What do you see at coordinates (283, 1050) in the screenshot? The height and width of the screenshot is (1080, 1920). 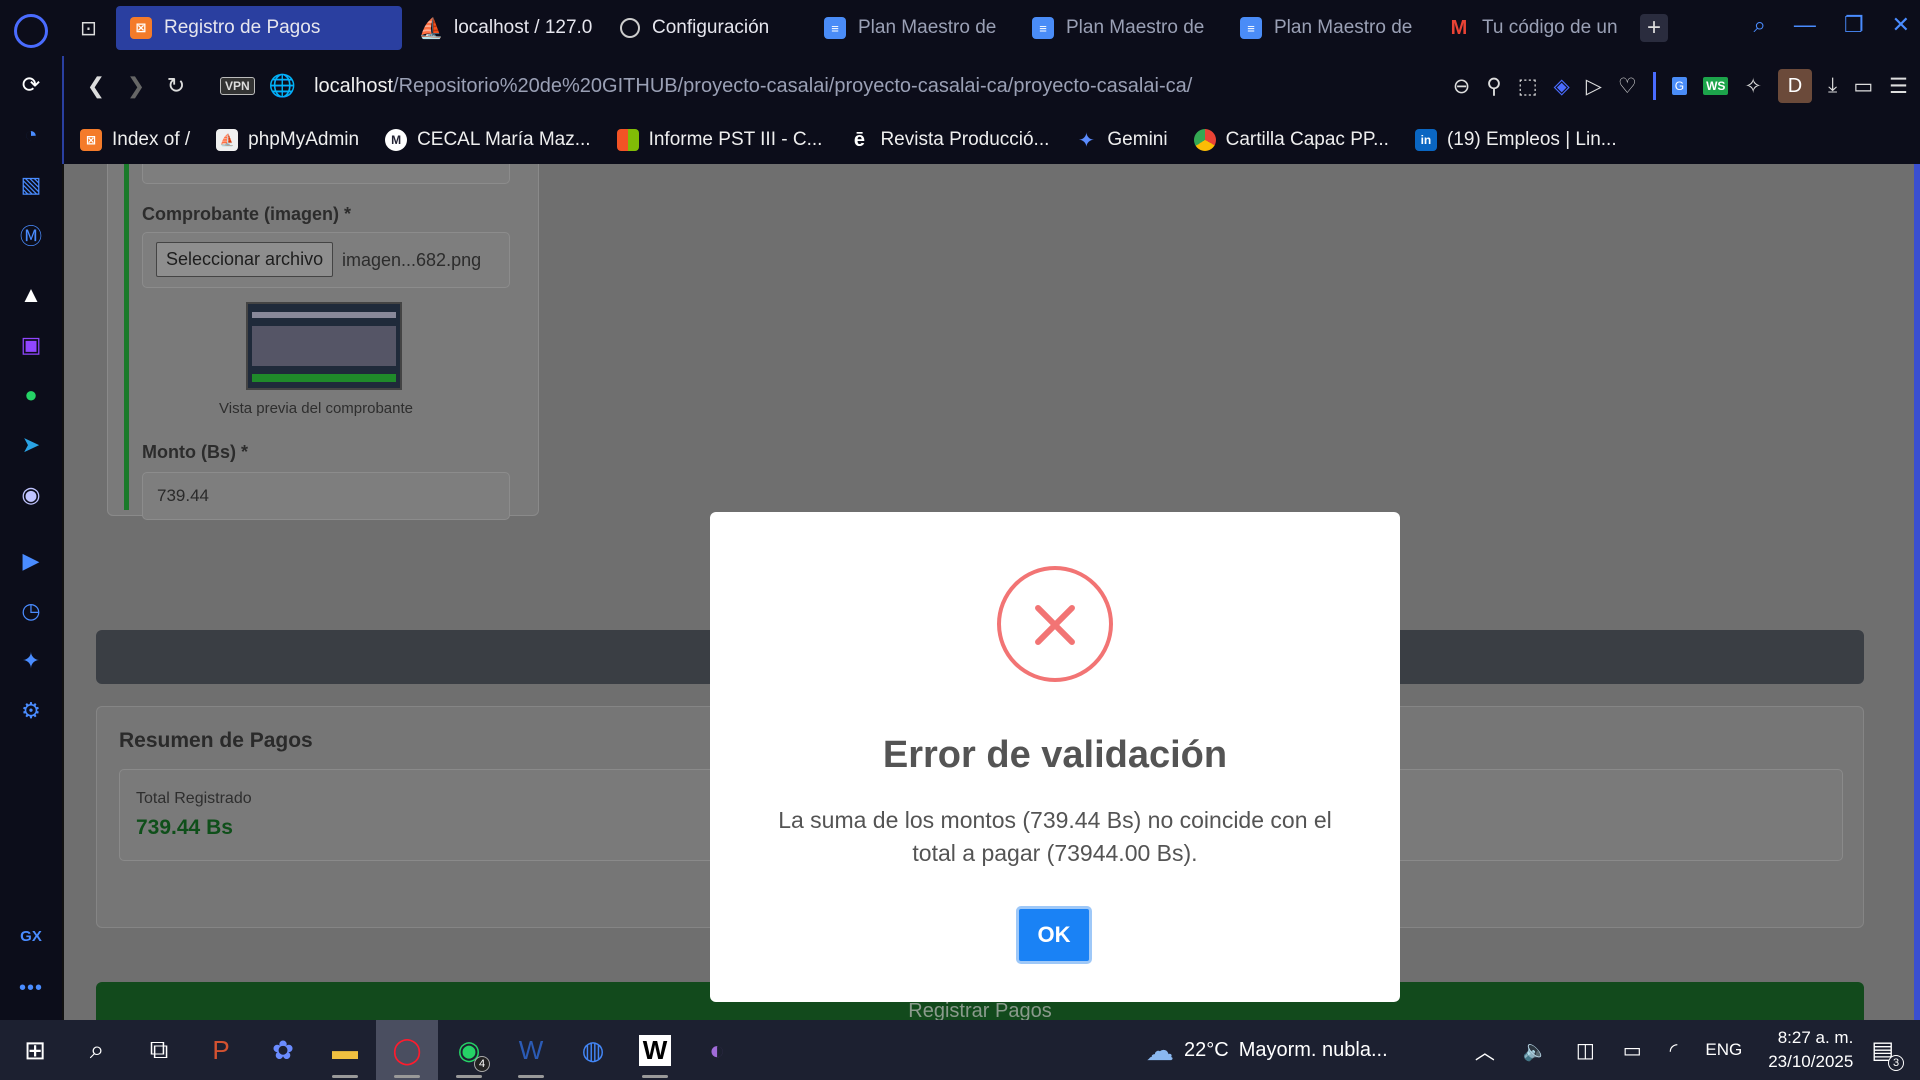 I see `copilot-icon: ✿` at bounding box center [283, 1050].